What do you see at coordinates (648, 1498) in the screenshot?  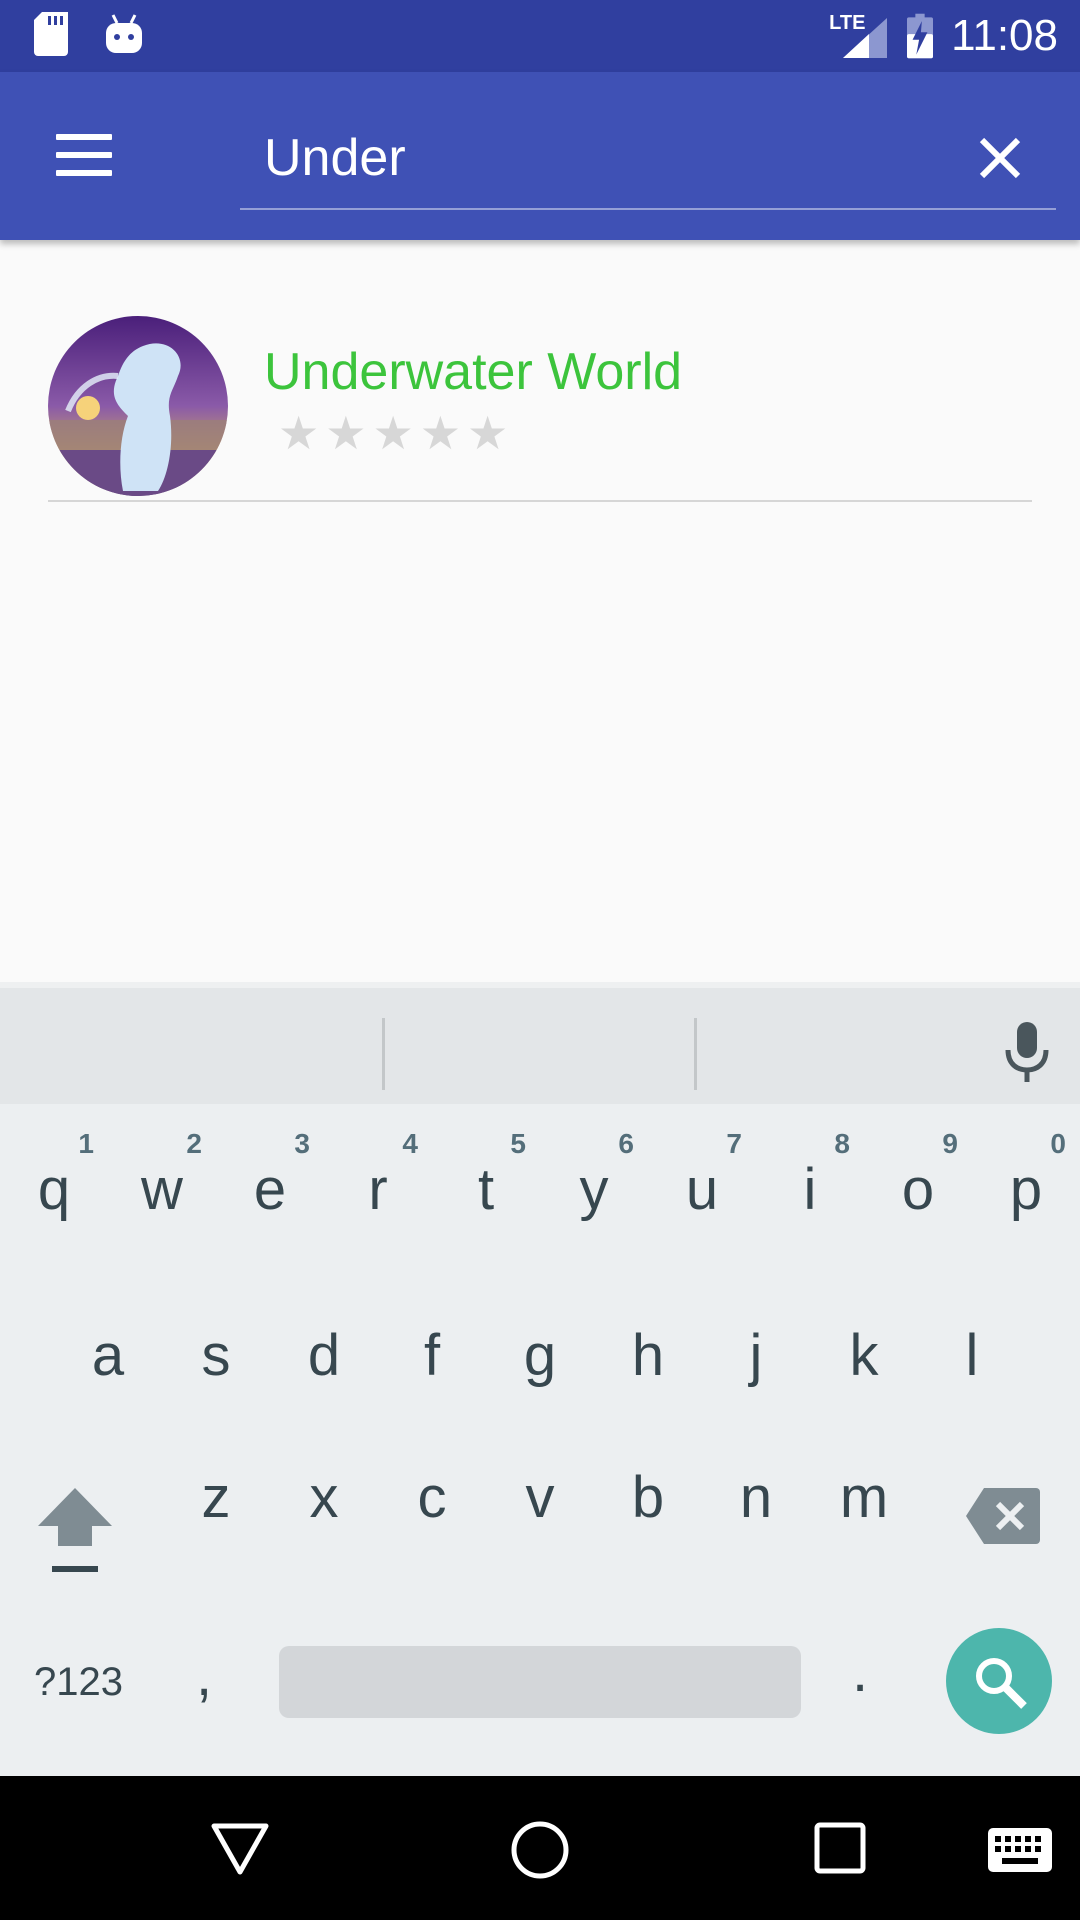 I see `key-b: b` at bounding box center [648, 1498].